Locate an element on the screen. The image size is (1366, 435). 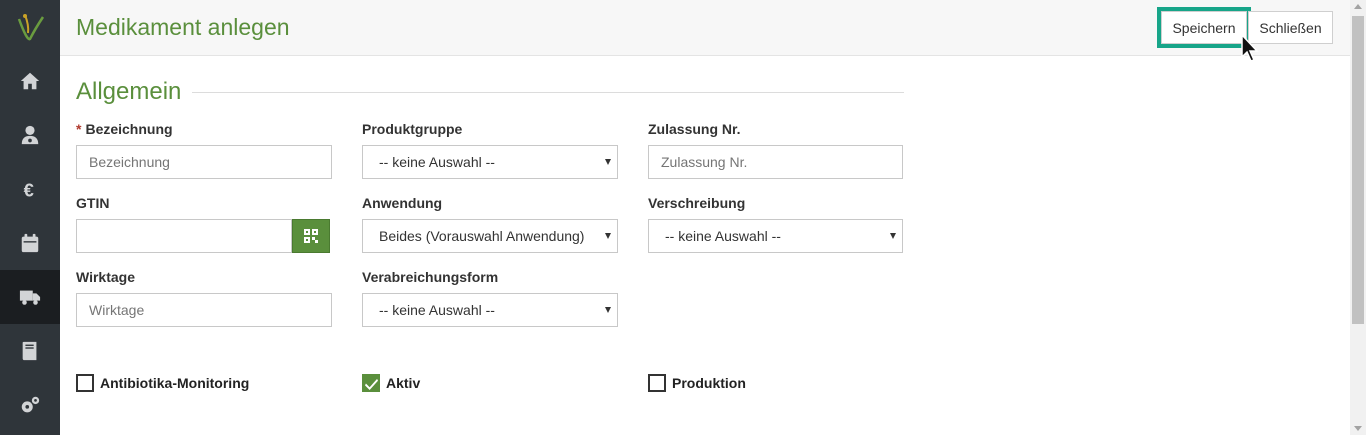
checkmark-icon is located at coordinates (371, 384).